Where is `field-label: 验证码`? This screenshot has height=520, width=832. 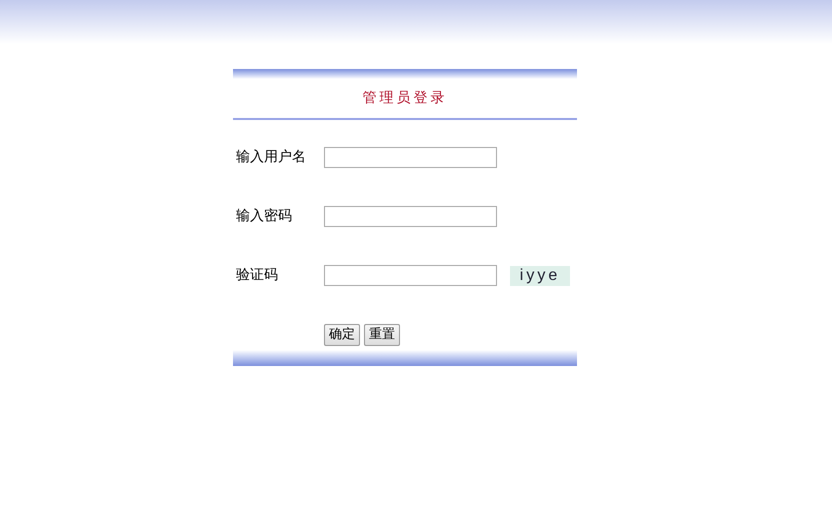 field-label: 验证码 is located at coordinates (257, 275).